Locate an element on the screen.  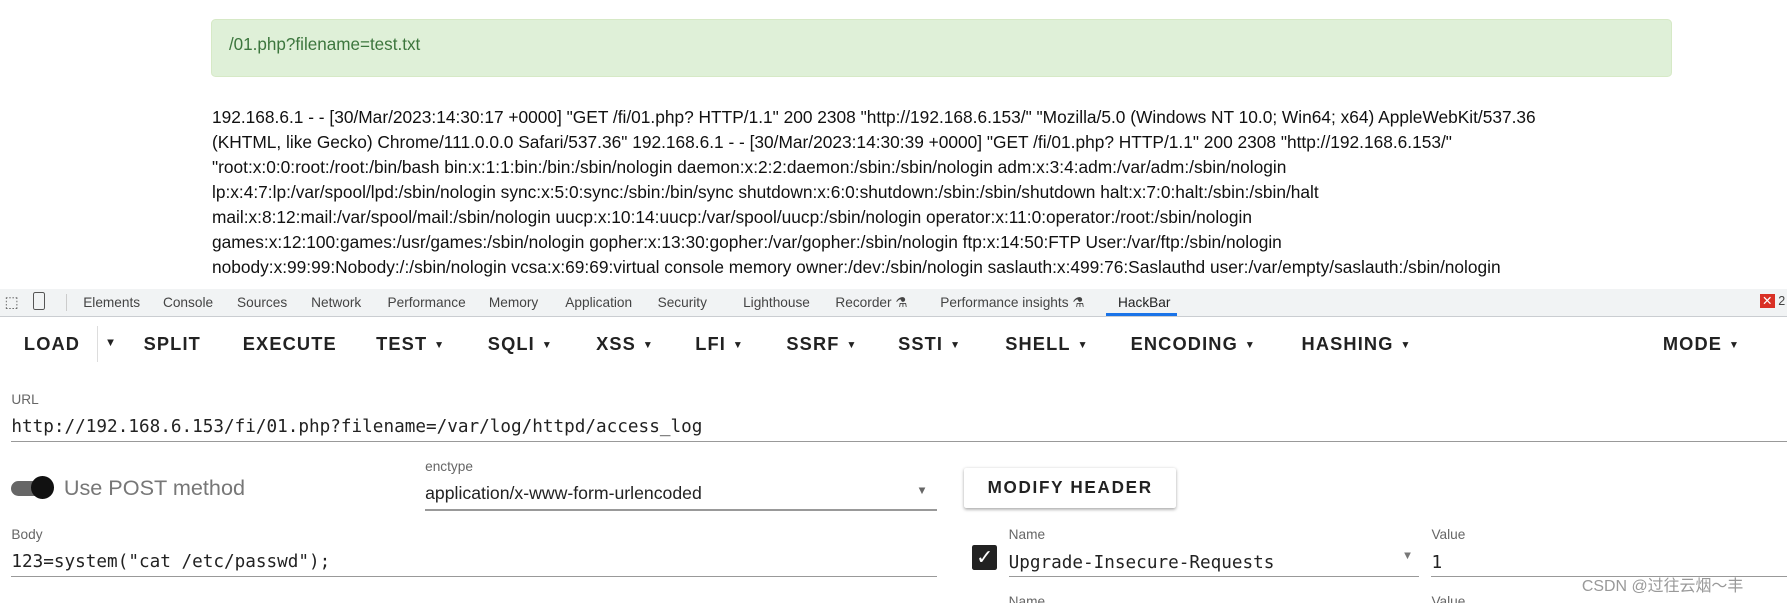
tab-label: Performance insights is located at coordinates (1004, 303).